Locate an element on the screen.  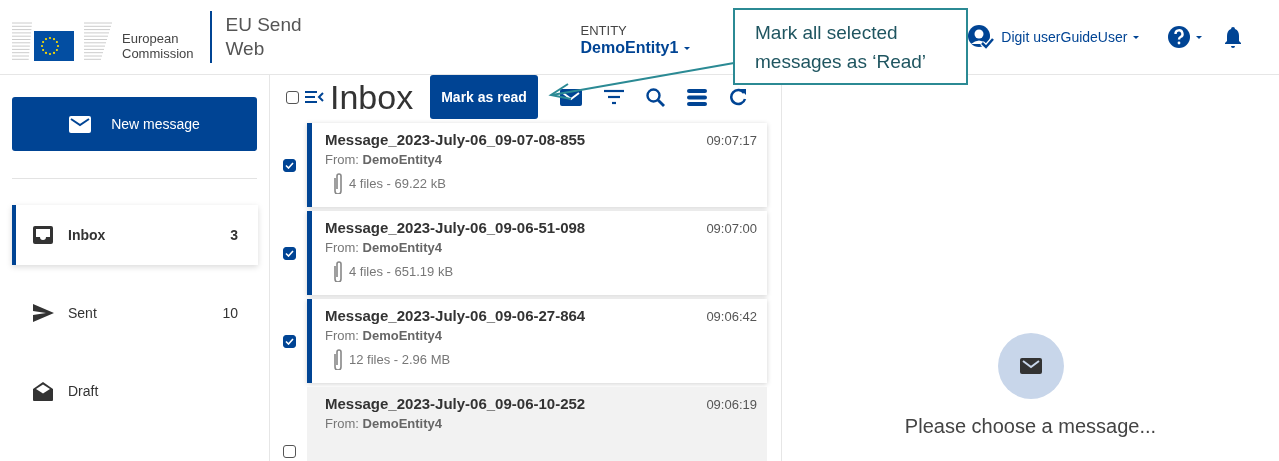
search-icon is located at coordinates (655, 97).